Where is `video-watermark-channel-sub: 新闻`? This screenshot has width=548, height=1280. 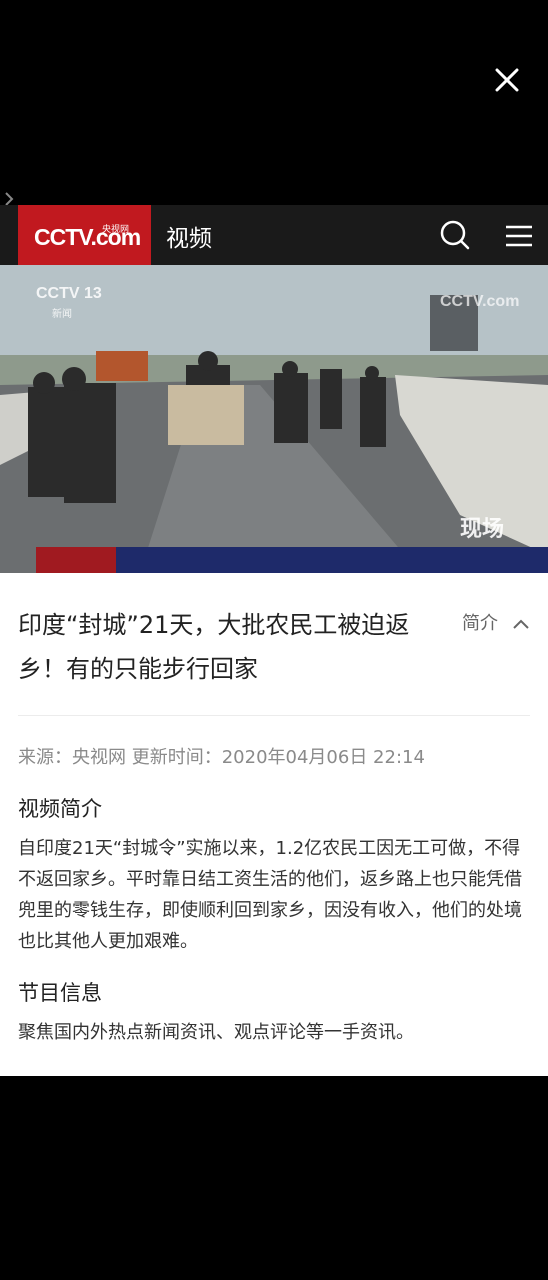 video-watermark-channel-sub: 新闻 is located at coordinates (62, 314).